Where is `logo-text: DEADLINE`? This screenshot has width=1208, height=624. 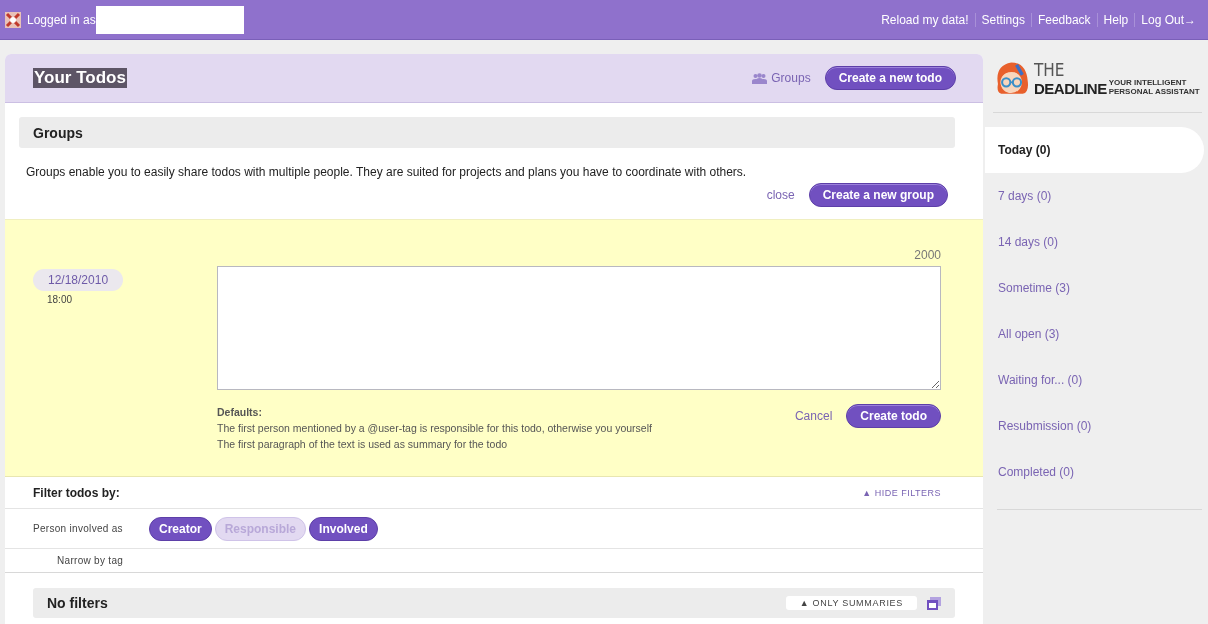
logo-text: DEADLINE is located at coordinates (1070, 89).